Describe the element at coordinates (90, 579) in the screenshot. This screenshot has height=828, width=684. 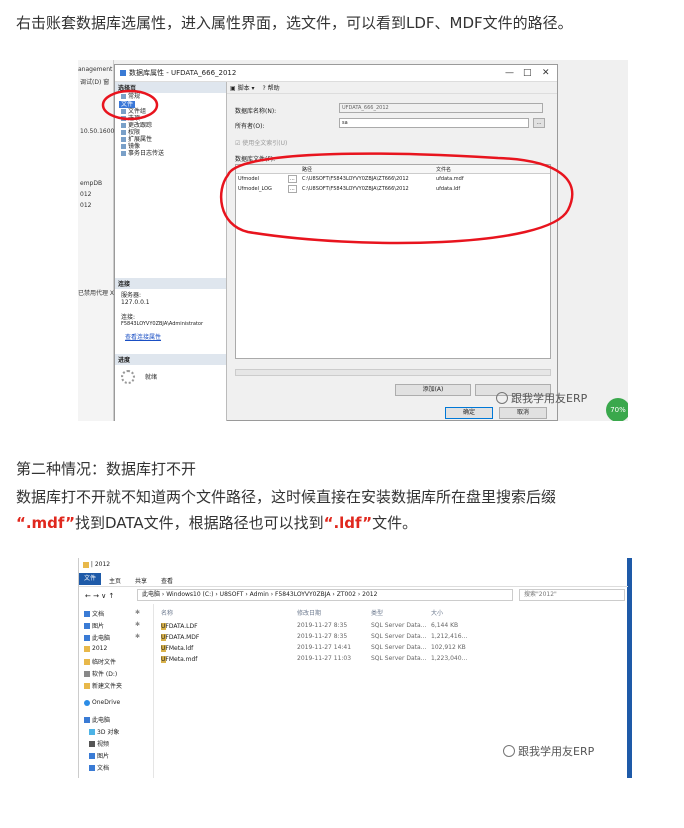
I see `ribbon-tab-file: 文件` at that location.